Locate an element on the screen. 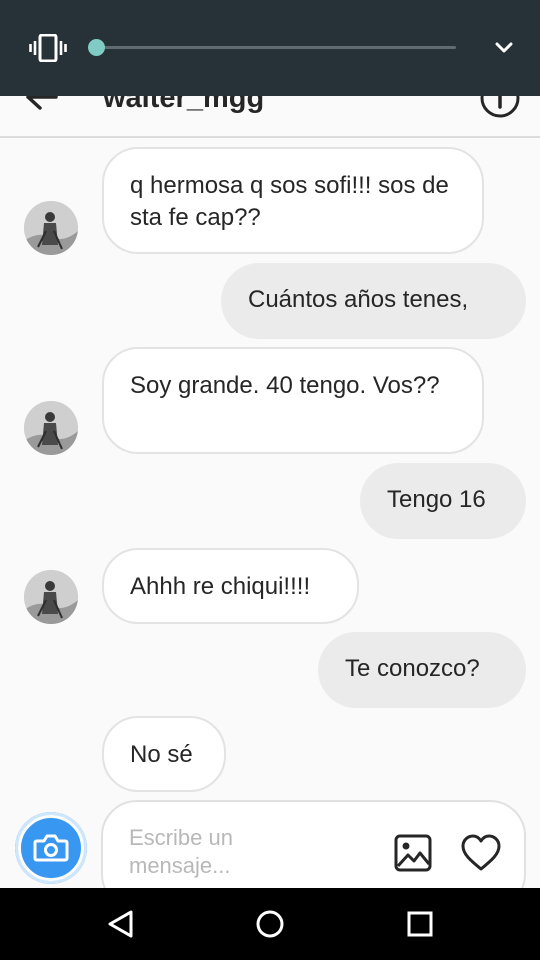  square-recents-icon is located at coordinates (420, 924).